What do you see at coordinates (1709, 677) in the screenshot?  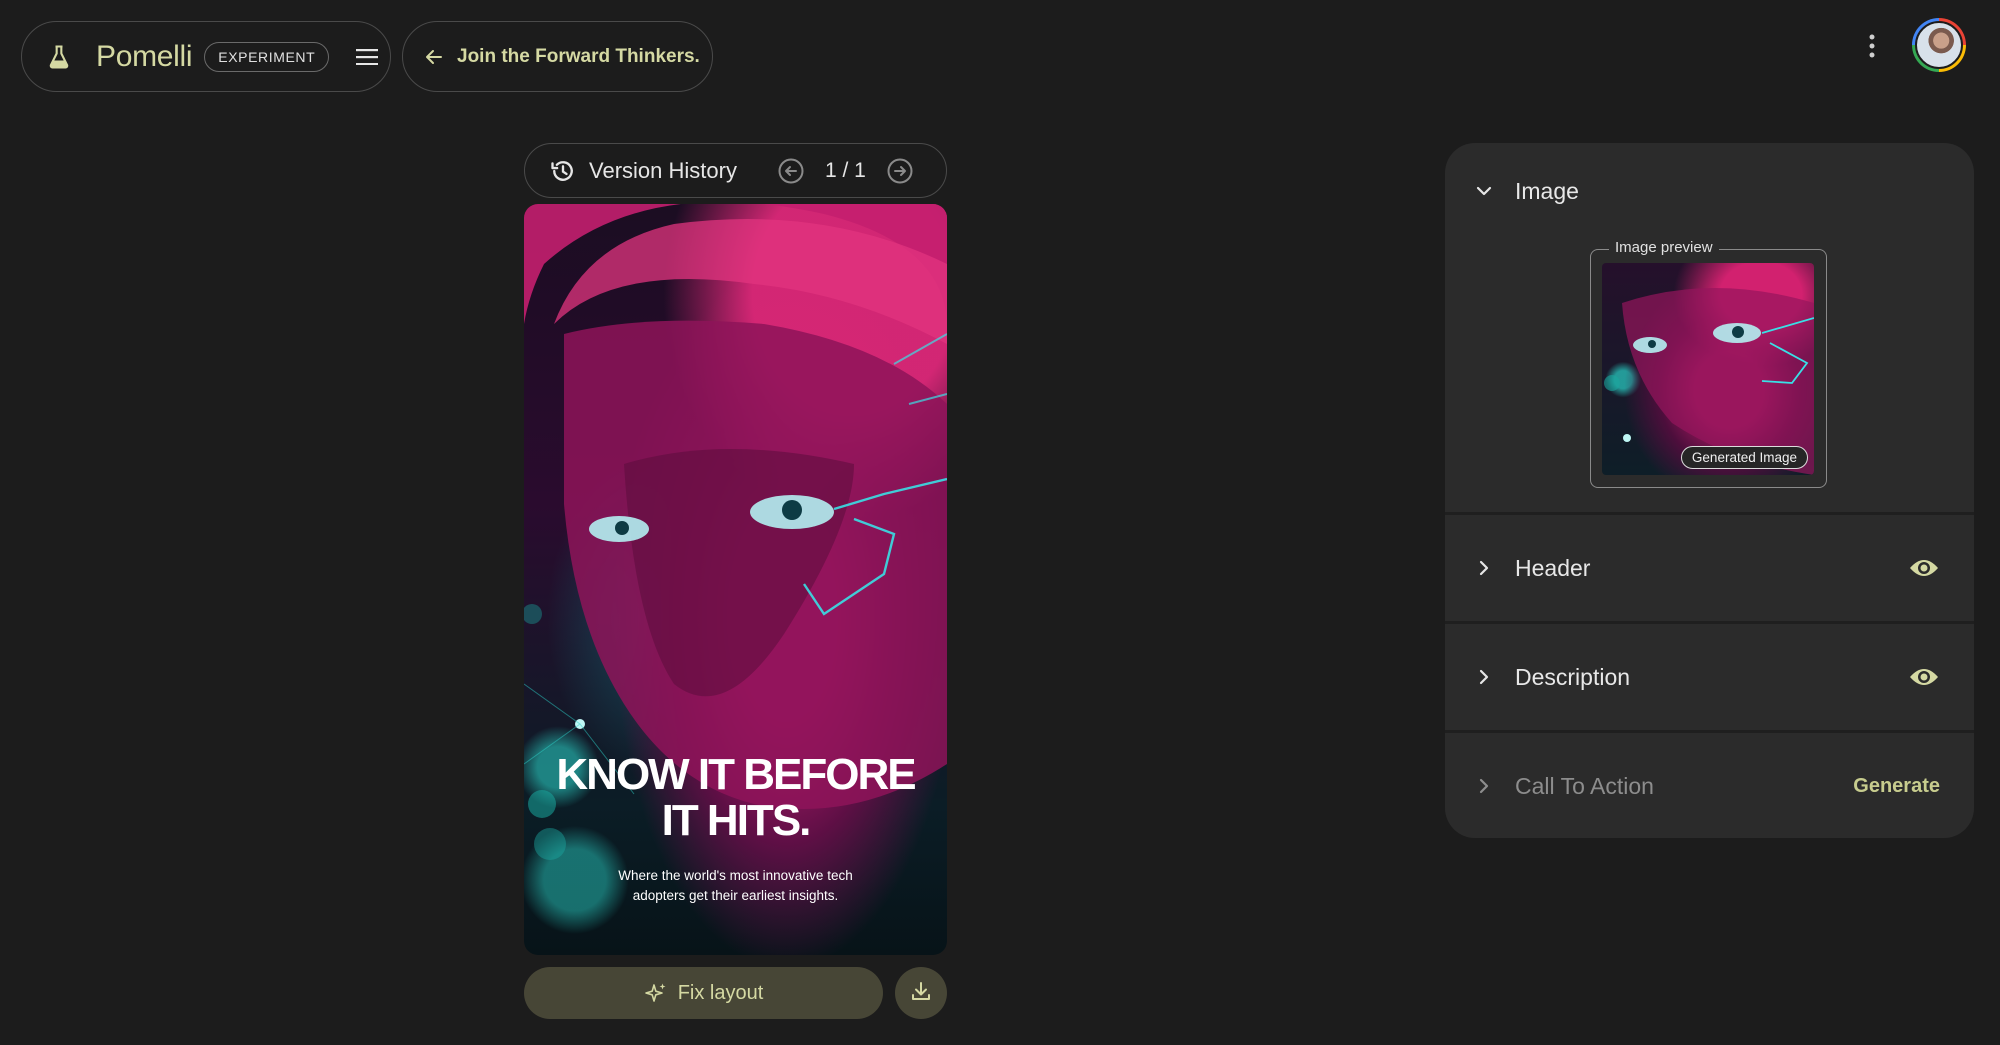 I see `description-section: Description` at bounding box center [1709, 677].